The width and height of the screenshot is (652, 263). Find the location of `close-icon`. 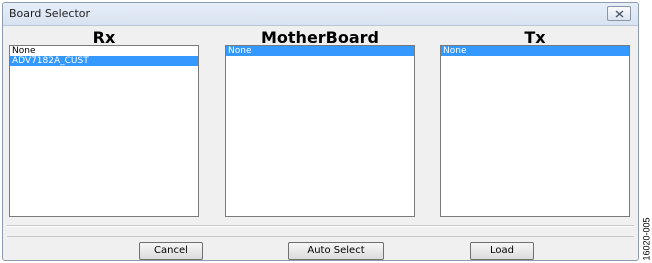

close-icon is located at coordinates (619, 14).